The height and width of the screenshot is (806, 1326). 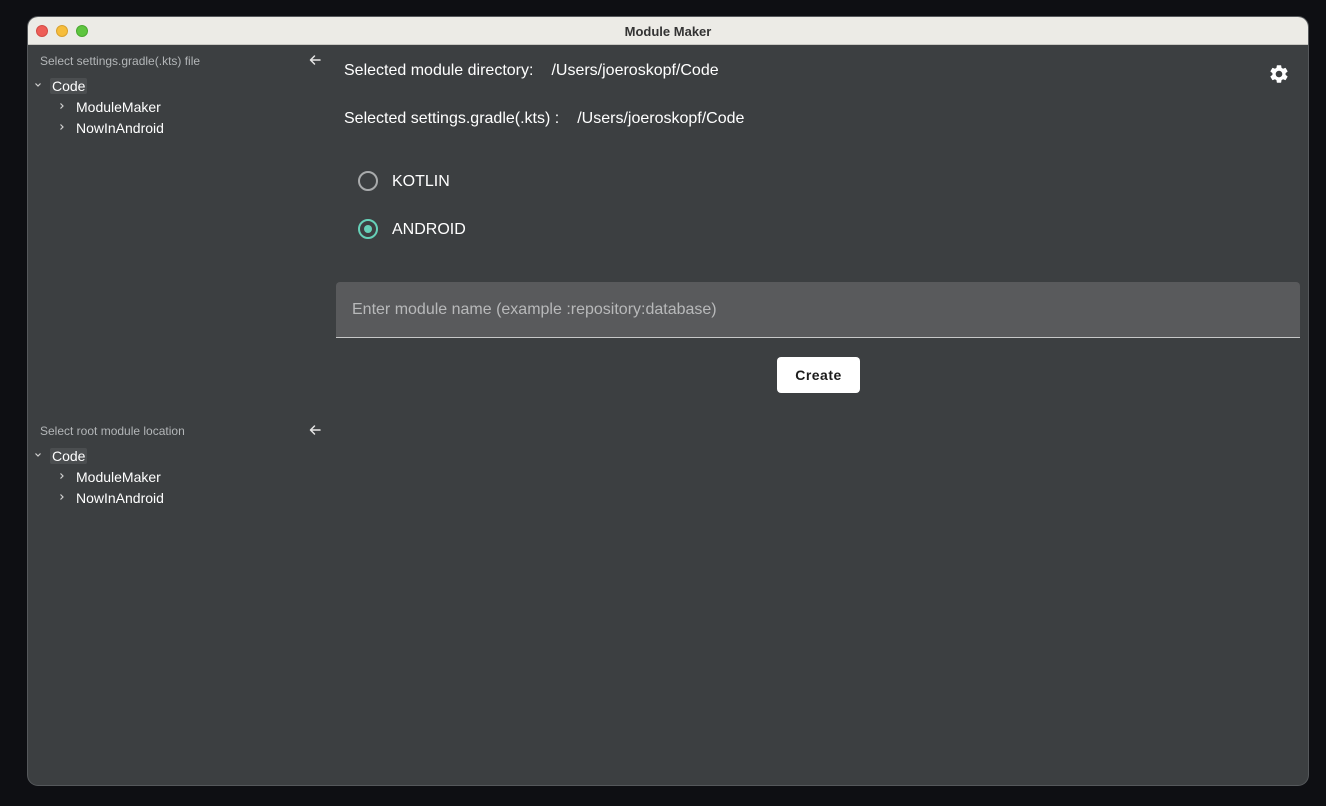 I want to click on gear-icon, so click(x=1279, y=74).